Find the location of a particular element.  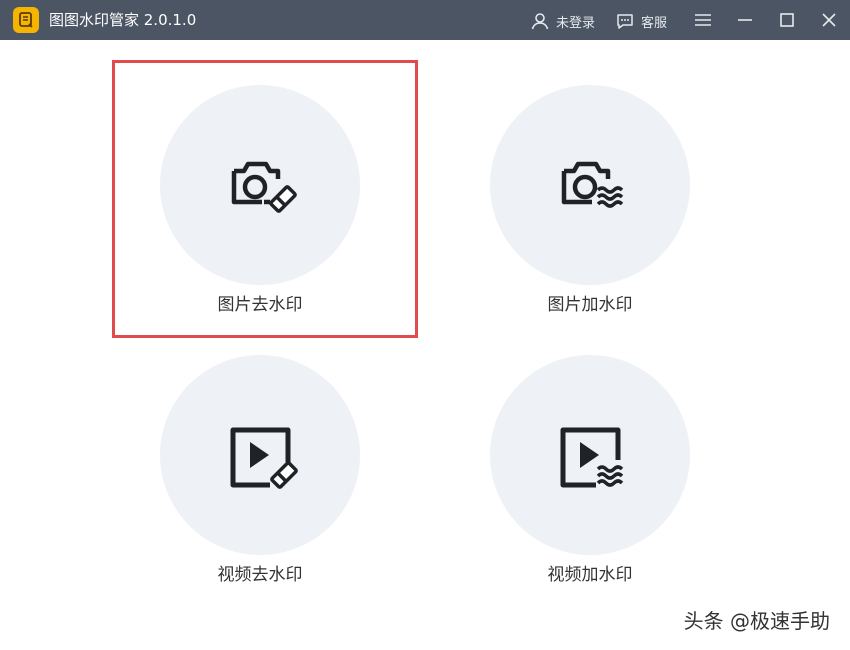

tool-label: 视频去水印 is located at coordinates (260, 575).